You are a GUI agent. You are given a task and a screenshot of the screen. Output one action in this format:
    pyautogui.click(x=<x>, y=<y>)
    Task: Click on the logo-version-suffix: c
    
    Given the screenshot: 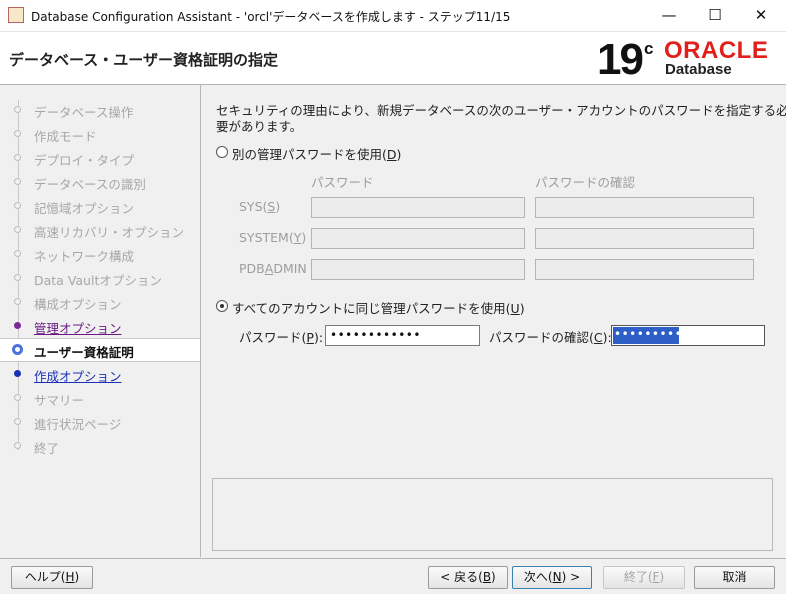 What is the action you would take?
    pyautogui.click(x=649, y=48)
    